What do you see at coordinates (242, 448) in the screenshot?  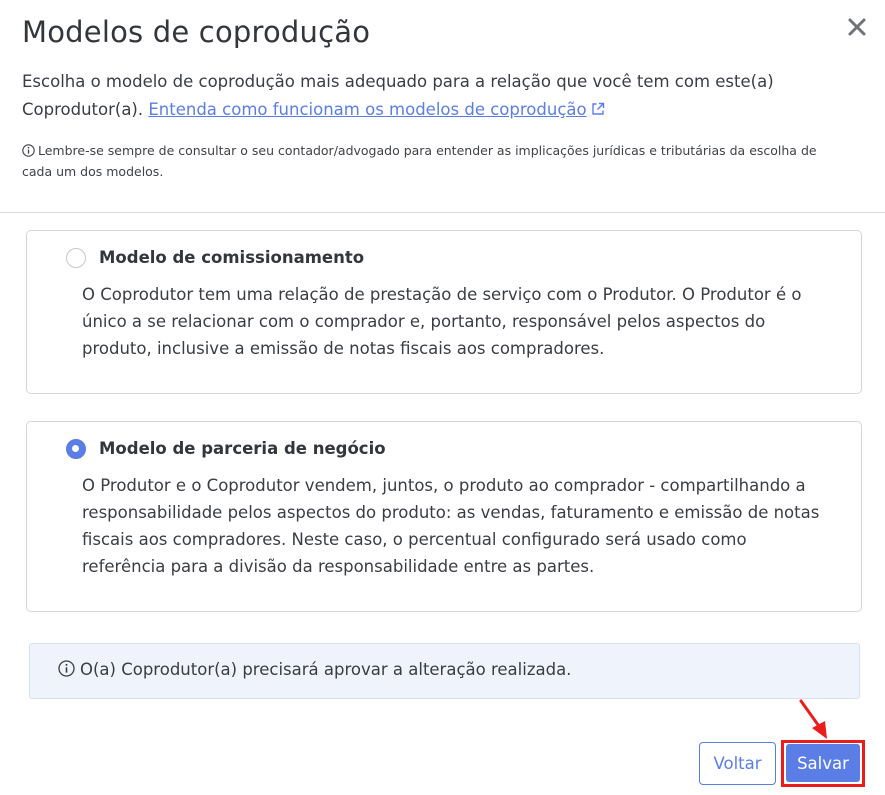 I see `option-title: Modelo de parceria de negócio` at bounding box center [242, 448].